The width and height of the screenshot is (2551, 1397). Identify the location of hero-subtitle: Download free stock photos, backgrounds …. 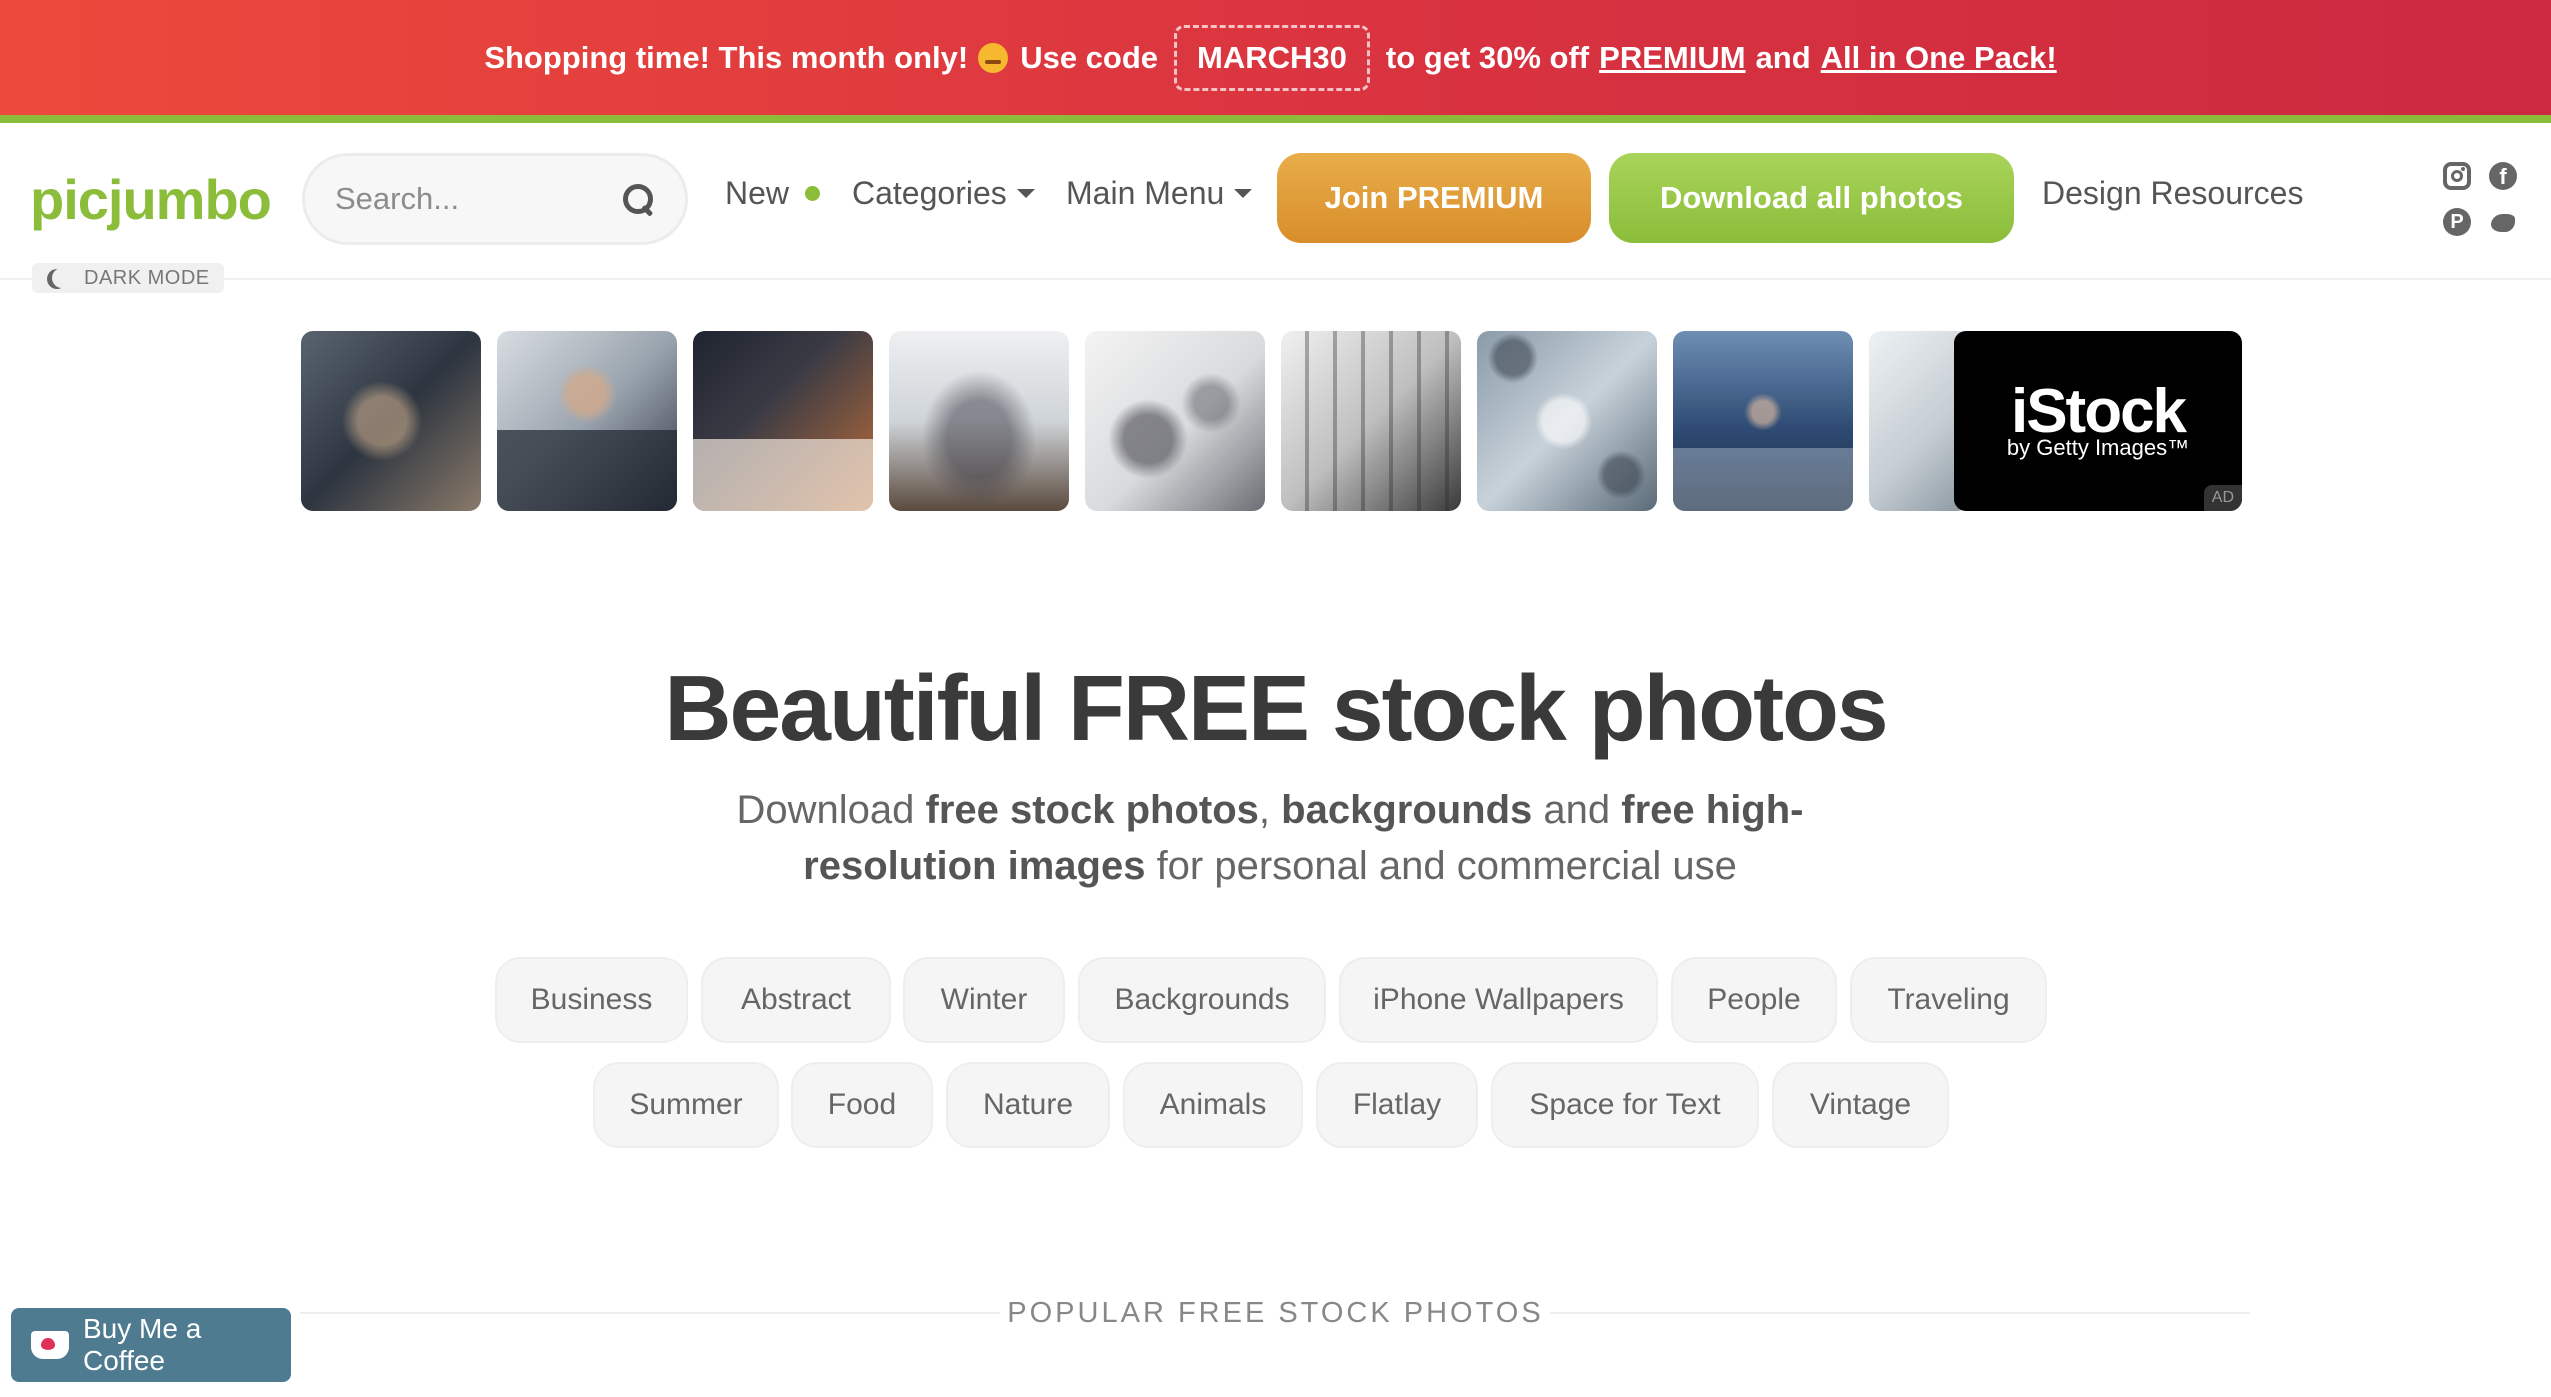
(1270, 838).